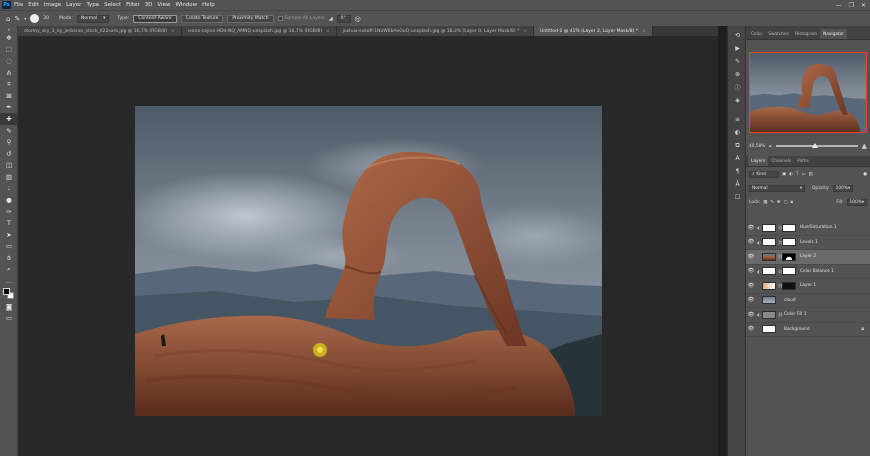 The image size is (870, 456). I want to click on history-brush-tool-icon: ↺, so click(9, 154).